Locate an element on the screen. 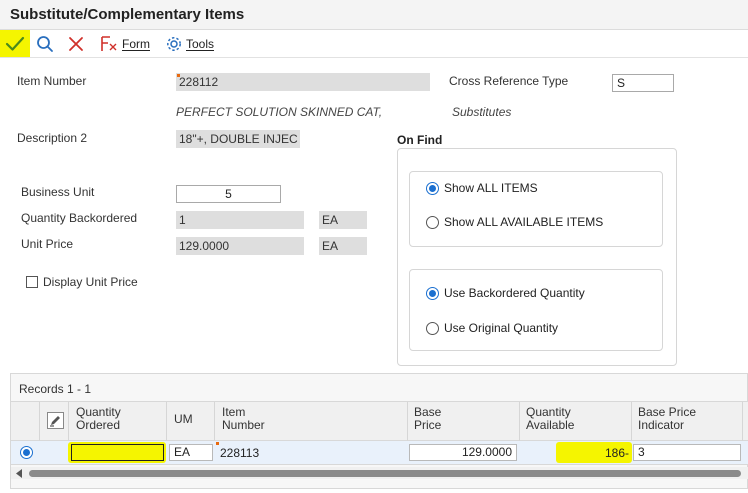 This screenshot has width=748, height=493. tools-menu-button: Tools is located at coordinates (189, 44).